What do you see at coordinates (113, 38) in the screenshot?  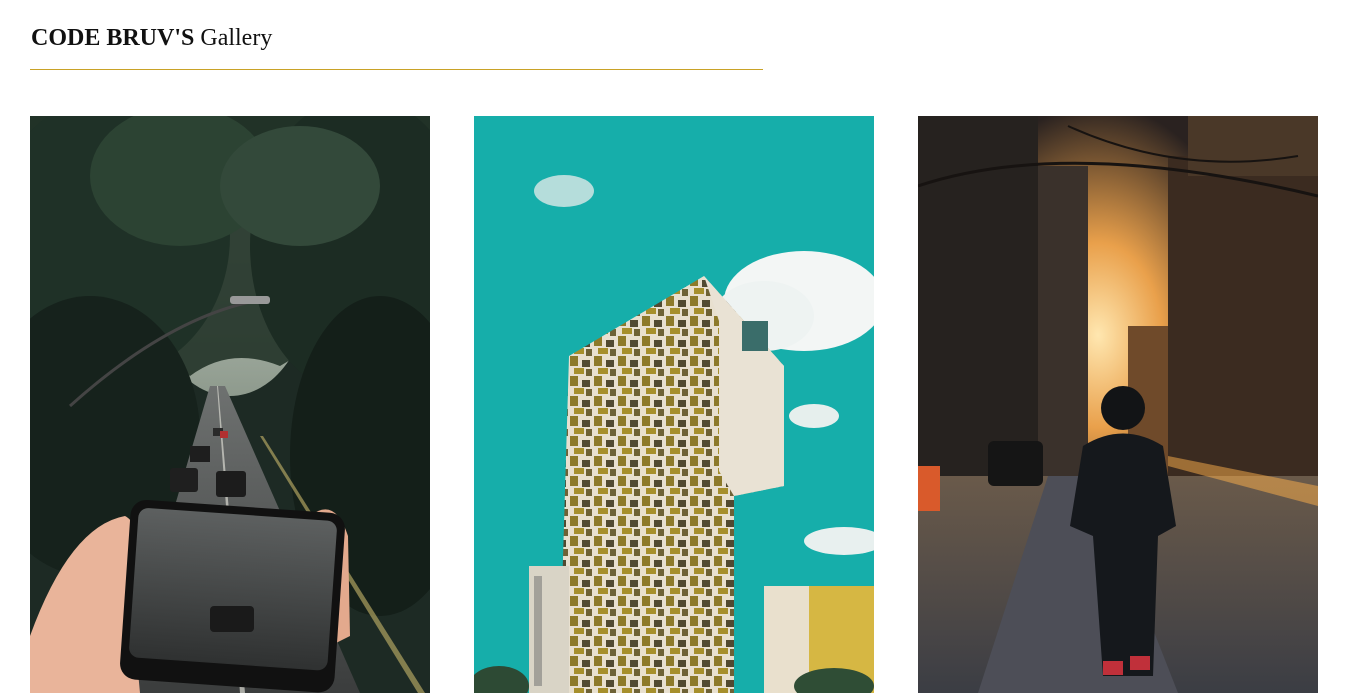 I see `title-brand: CODE BRUV'S` at bounding box center [113, 38].